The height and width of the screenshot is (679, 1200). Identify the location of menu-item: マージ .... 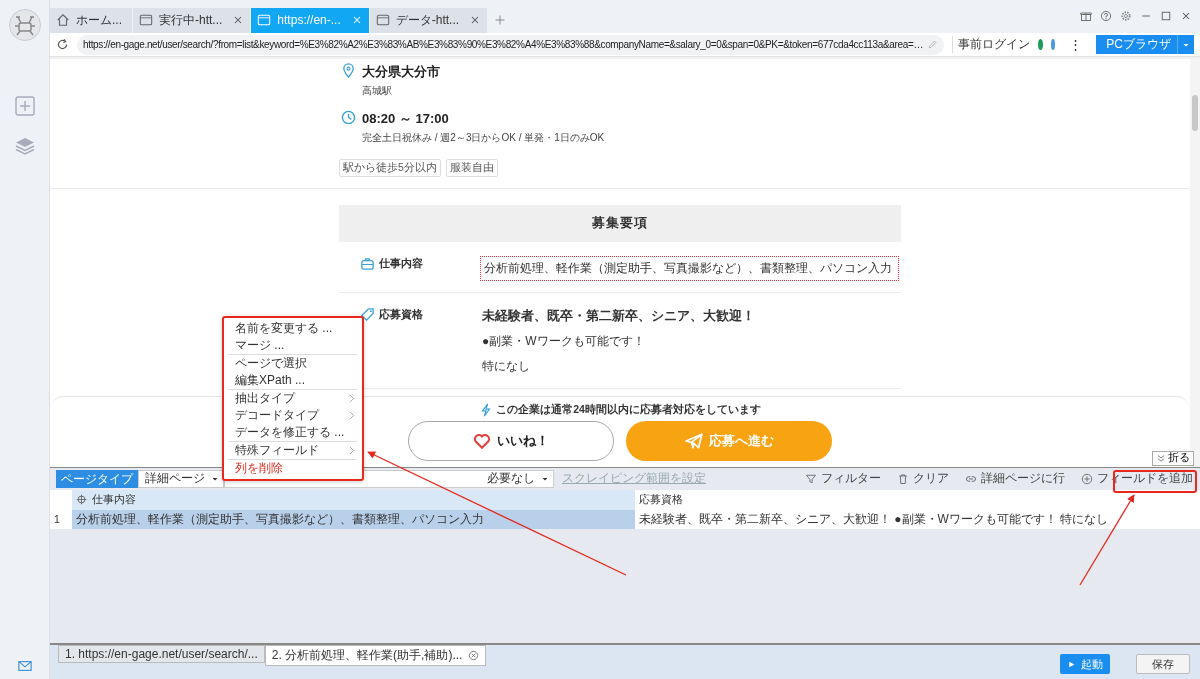
(293, 345).